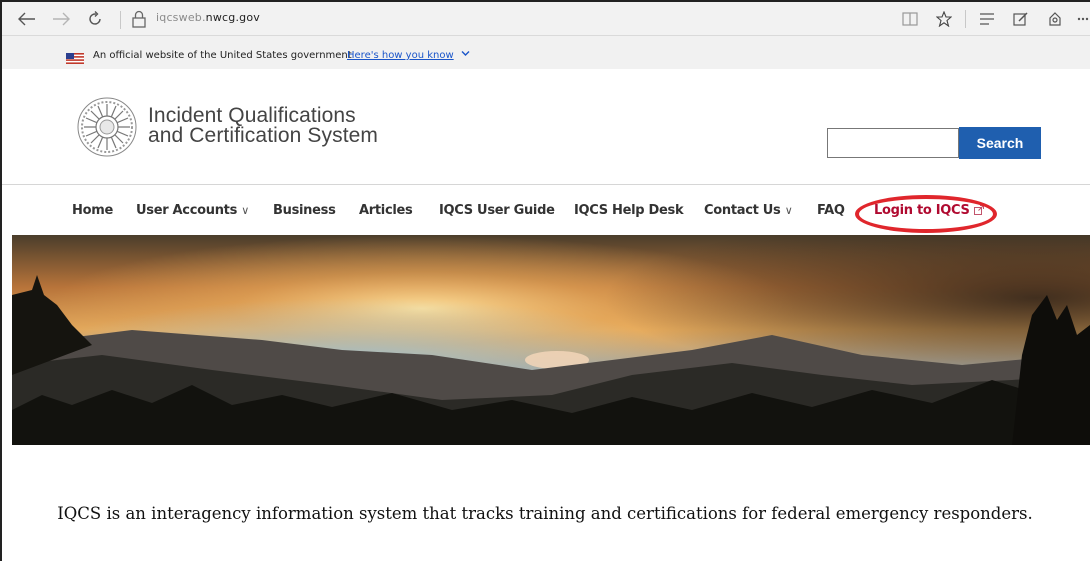 The height and width of the screenshot is (561, 1090). Describe the element at coordinates (1000, 143) in the screenshot. I see `search-button: Search` at that location.